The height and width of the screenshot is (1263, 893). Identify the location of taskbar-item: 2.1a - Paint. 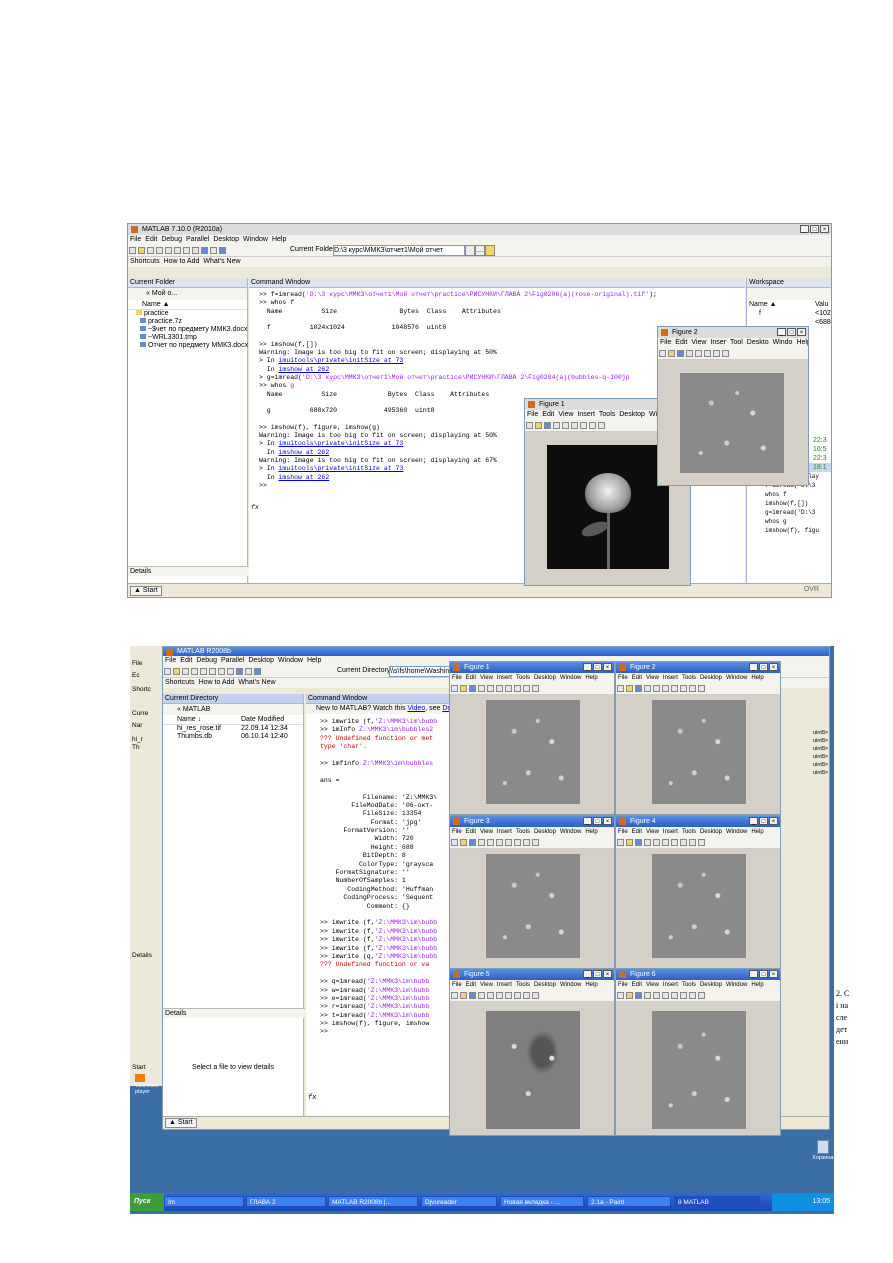
(629, 1201).